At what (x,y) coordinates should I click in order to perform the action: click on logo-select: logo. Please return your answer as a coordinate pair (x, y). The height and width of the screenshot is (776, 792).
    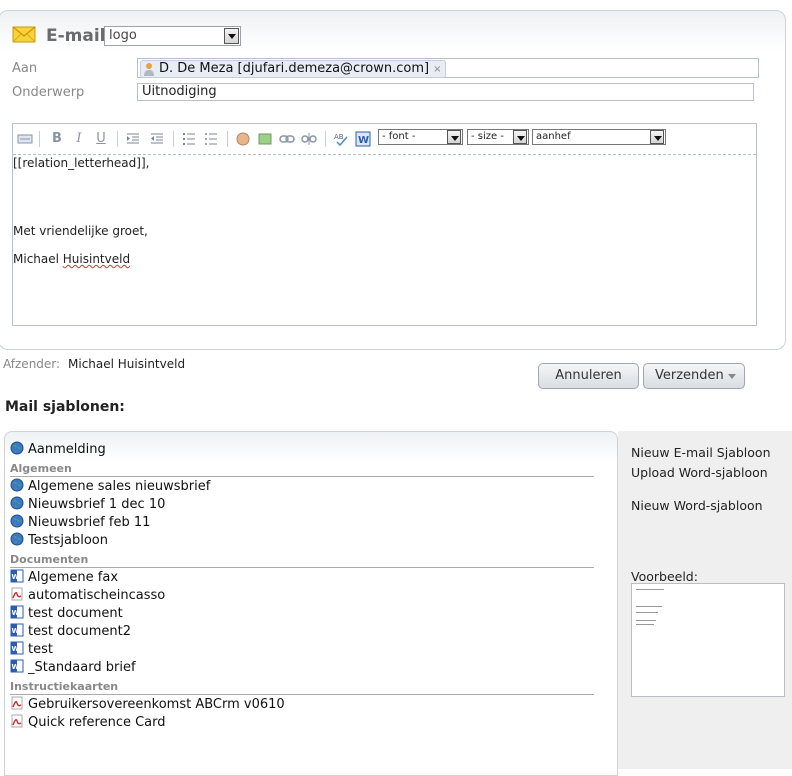
    Looking at the image, I should click on (172, 36).